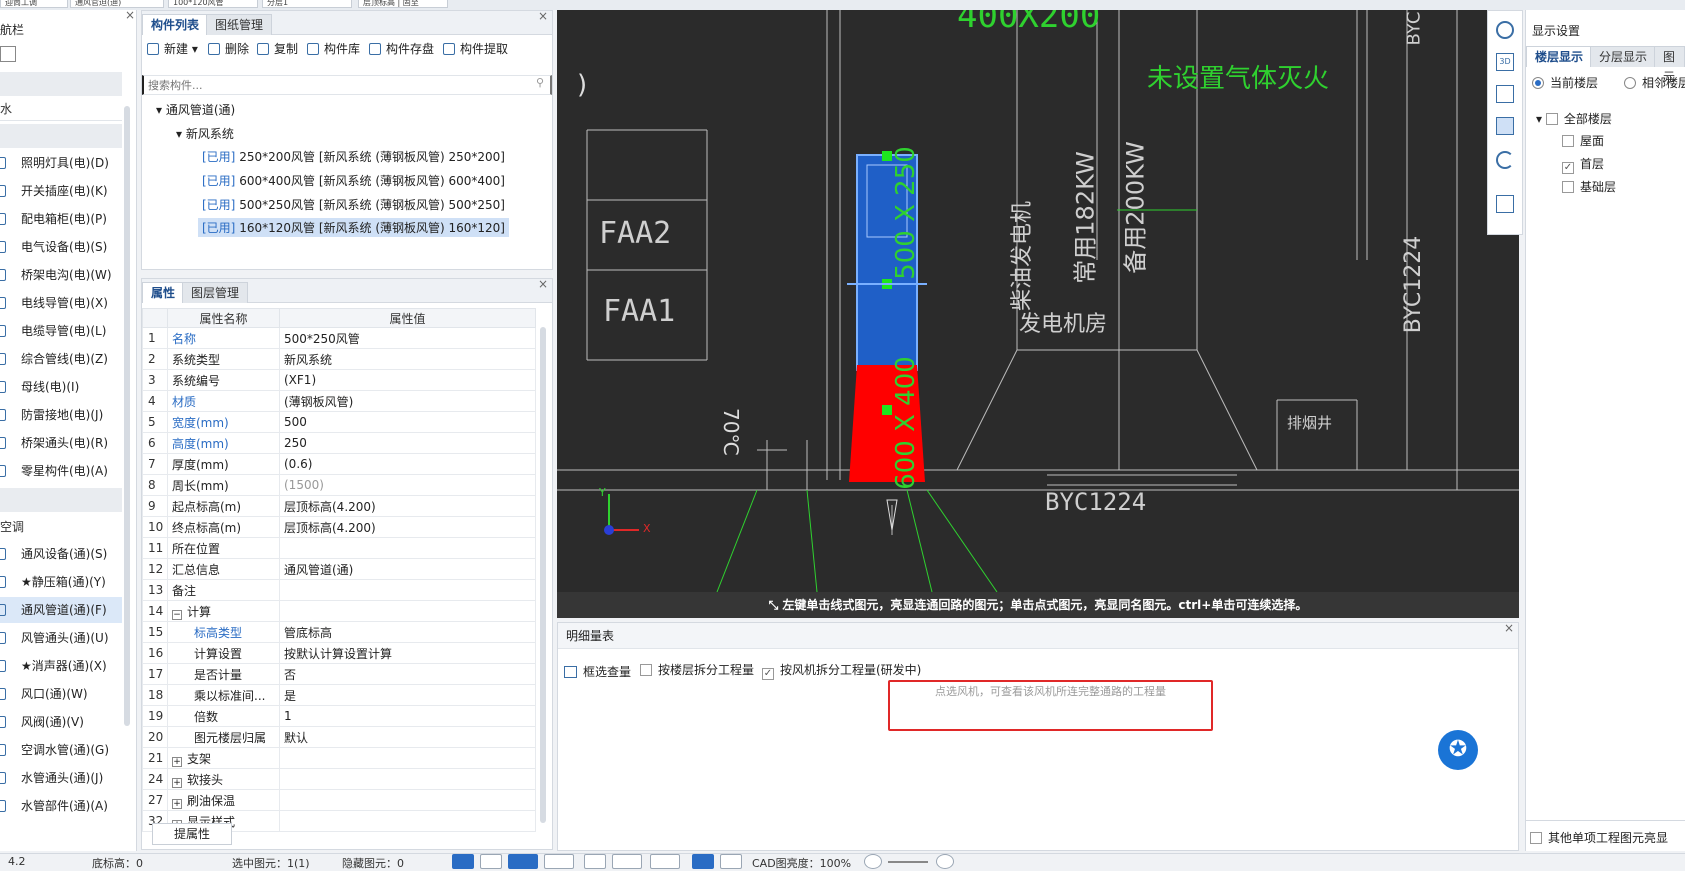 Image resolution: width=1685 pixels, height=871 pixels. Describe the element at coordinates (61, 219) in the screenshot. I see `nav-item: 配电箱柜(电)(P)` at that location.